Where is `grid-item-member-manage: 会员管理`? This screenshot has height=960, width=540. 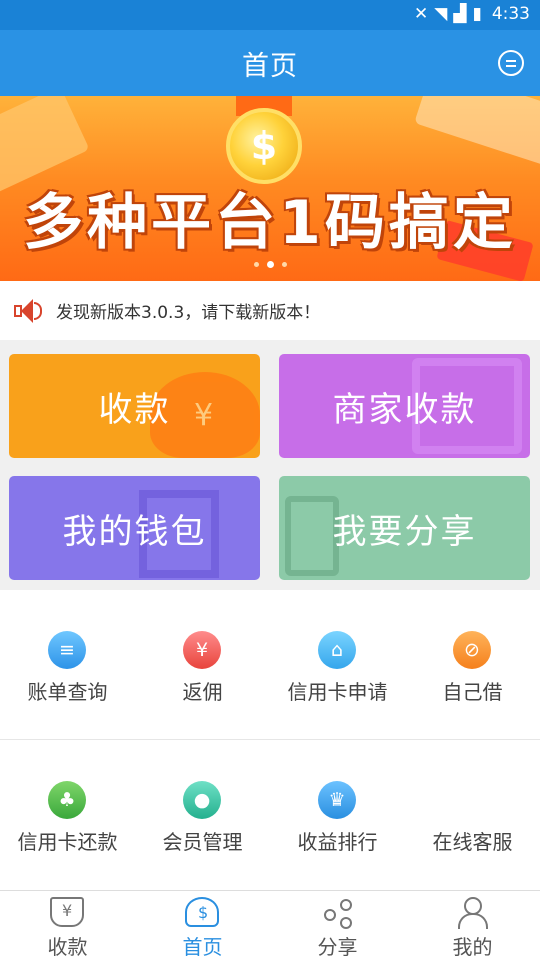
grid-item-member-manage: 会员管理 is located at coordinates (202, 815).